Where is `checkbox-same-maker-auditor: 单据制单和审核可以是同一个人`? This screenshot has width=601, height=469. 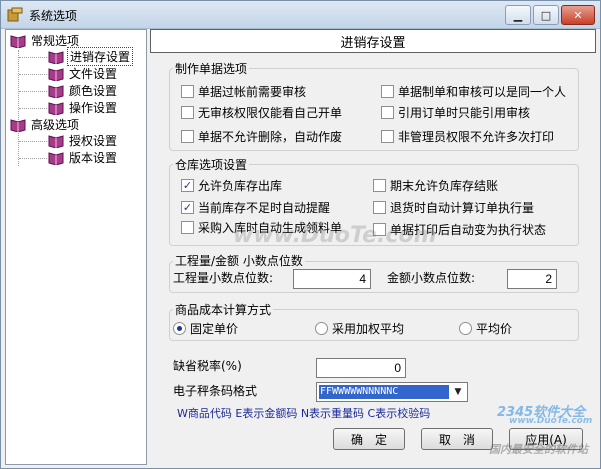 checkbox-same-maker-auditor: 单据制单和审核可以是同一个人 is located at coordinates (473, 91).